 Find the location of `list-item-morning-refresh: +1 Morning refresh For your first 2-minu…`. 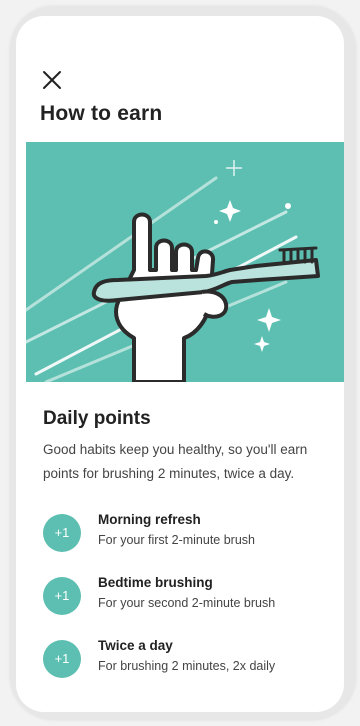

list-item-morning-refresh: +1 Morning refresh For your first 2-minu… is located at coordinates (188, 534).